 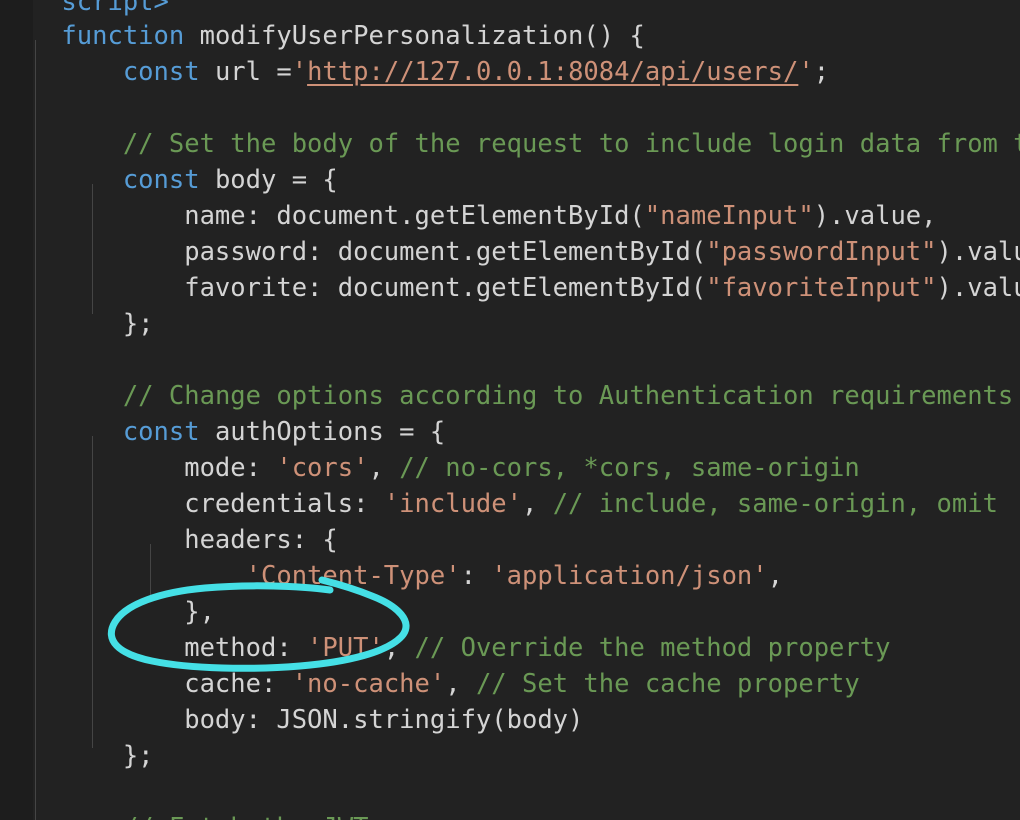 What do you see at coordinates (154, 648) in the screenshot?
I see `token-plain: method:` at bounding box center [154, 648].